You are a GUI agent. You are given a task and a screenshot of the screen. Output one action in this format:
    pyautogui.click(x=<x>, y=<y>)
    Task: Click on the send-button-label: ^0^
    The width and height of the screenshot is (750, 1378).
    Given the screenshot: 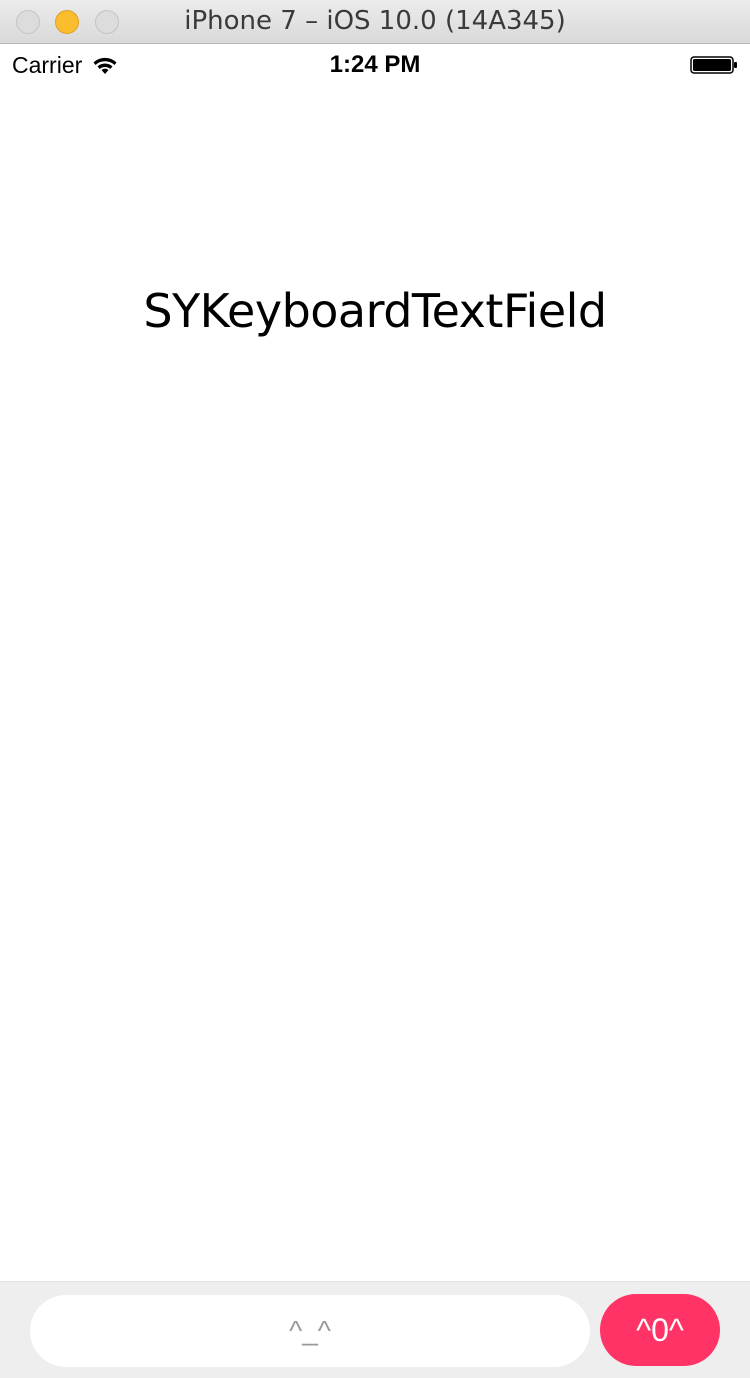 What is the action you would take?
    pyautogui.click(x=660, y=1329)
    